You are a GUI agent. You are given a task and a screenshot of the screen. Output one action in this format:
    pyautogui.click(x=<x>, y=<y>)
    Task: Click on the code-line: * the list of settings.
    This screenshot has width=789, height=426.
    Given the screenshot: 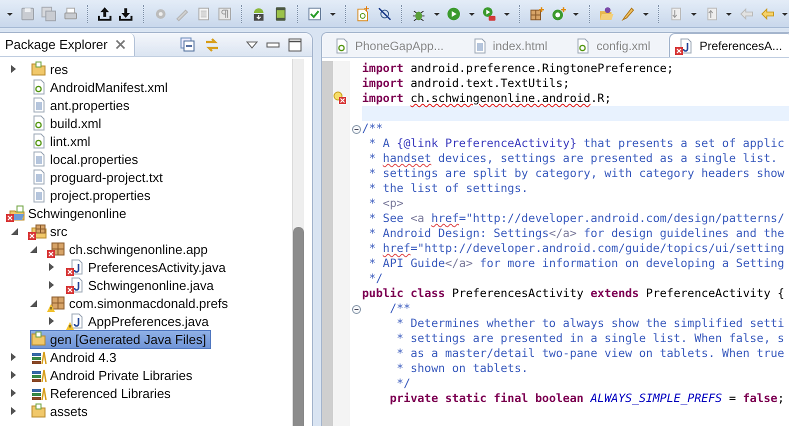 What is the action you would take?
    pyautogui.click(x=449, y=188)
    